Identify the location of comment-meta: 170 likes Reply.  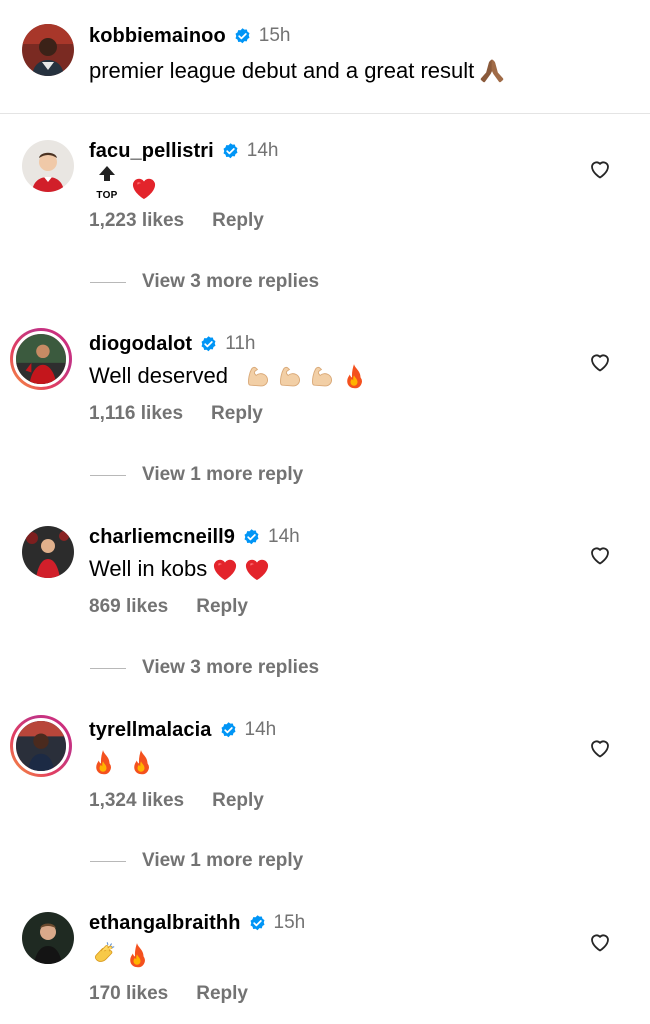
(168, 994).